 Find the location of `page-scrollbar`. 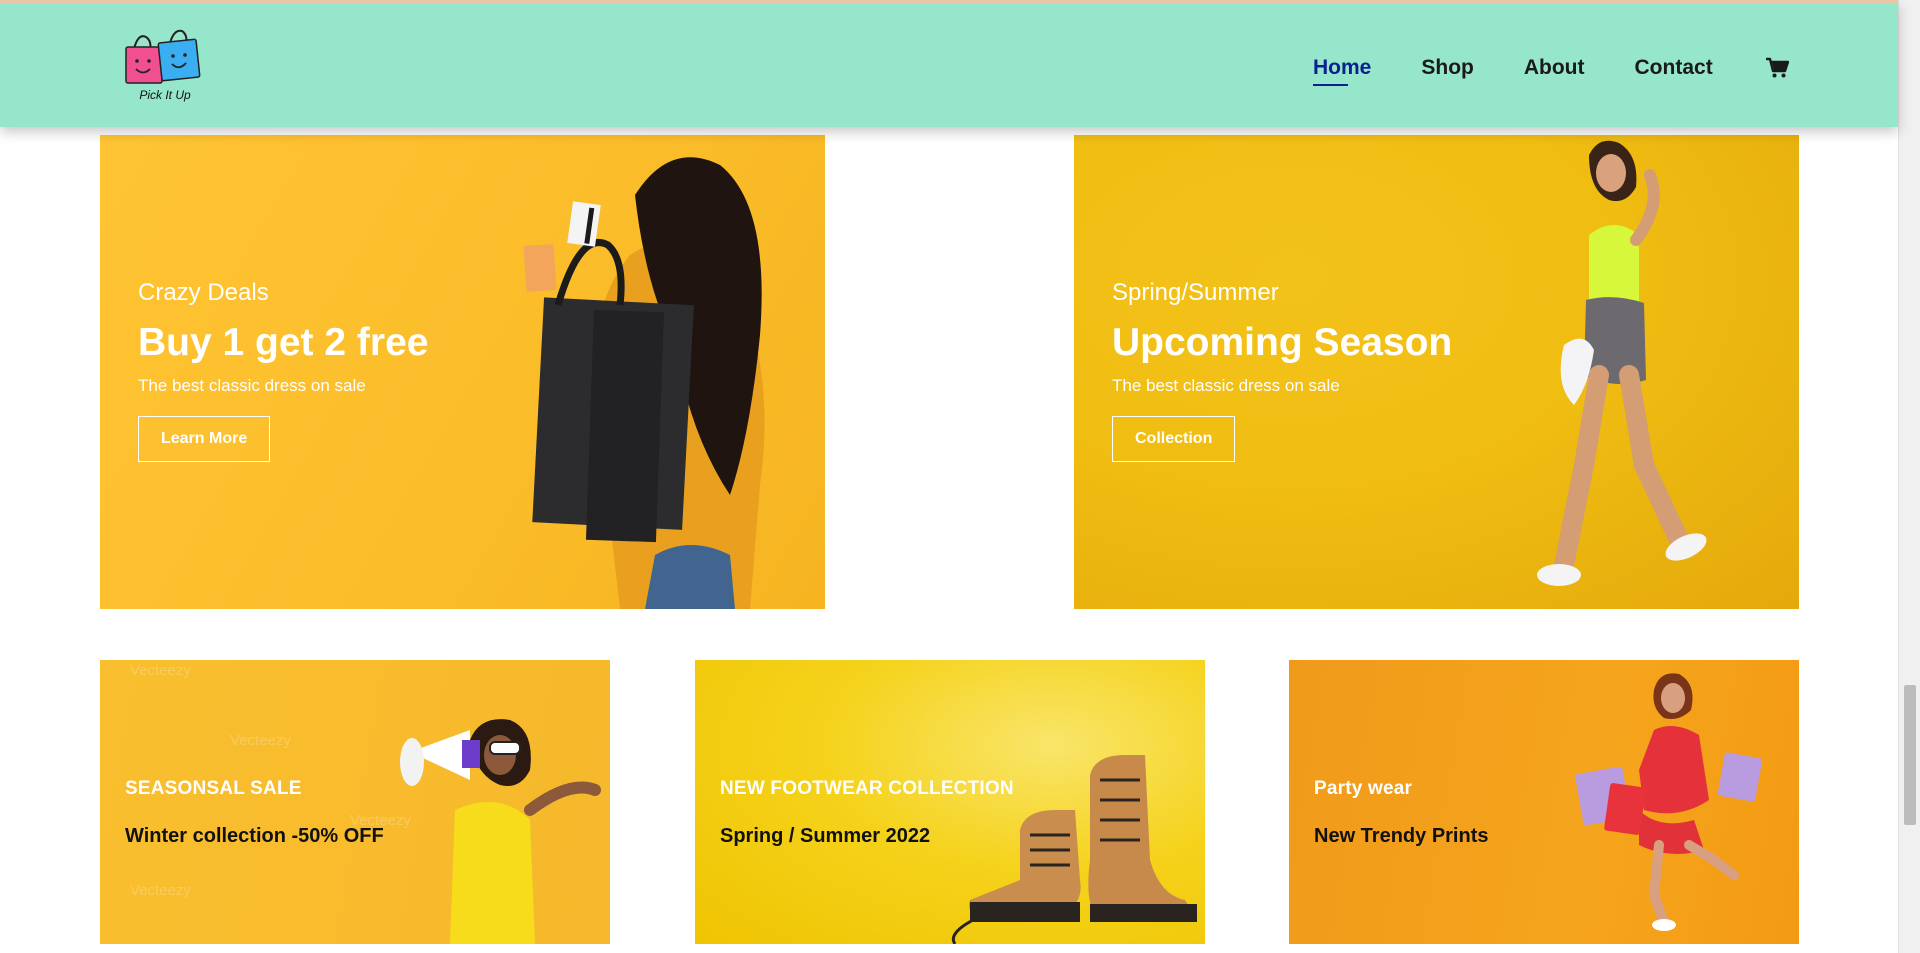

page-scrollbar is located at coordinates (1909, 476).